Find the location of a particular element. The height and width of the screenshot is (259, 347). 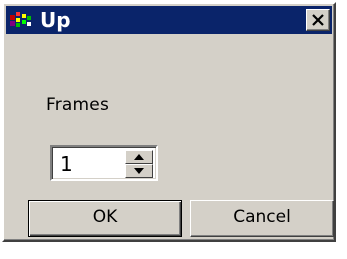

close-button is located at coordinates (318, 20).